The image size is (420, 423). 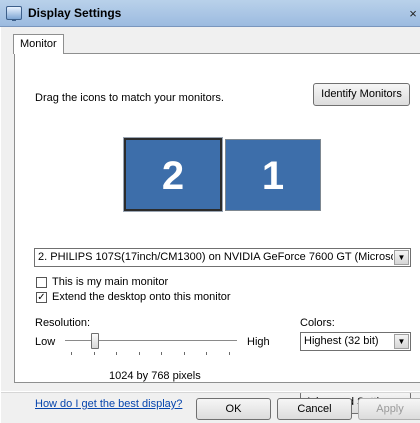 I want to click on footer-divider-shadow, so click(x=210, y=392).